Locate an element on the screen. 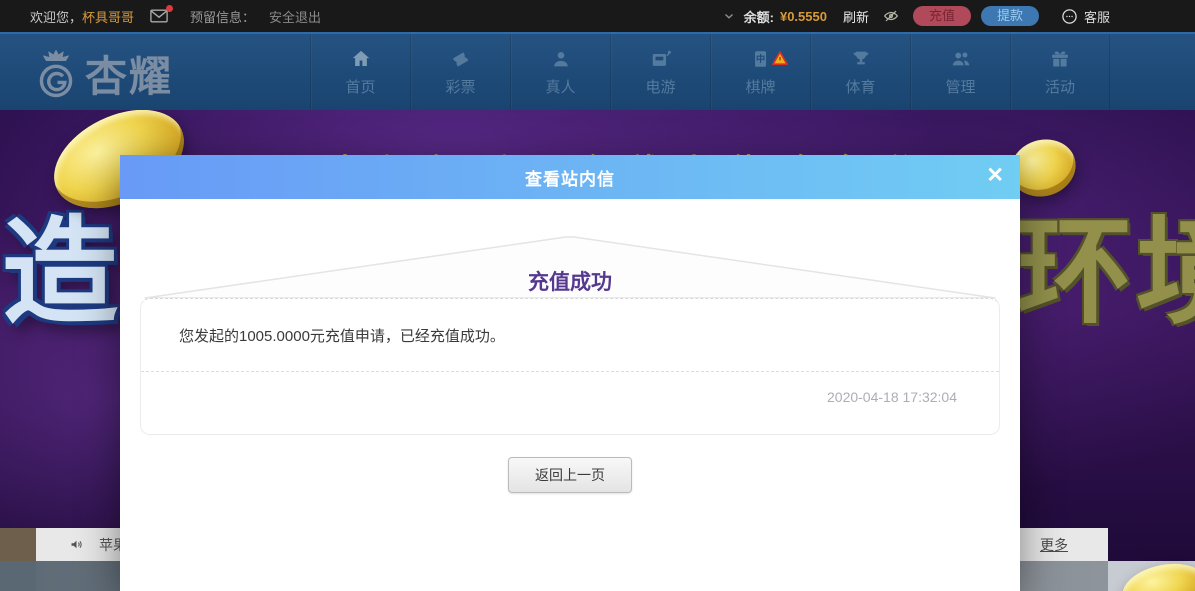 The image size is (1195, 591). person-icon is located at coordinates (561, 59).